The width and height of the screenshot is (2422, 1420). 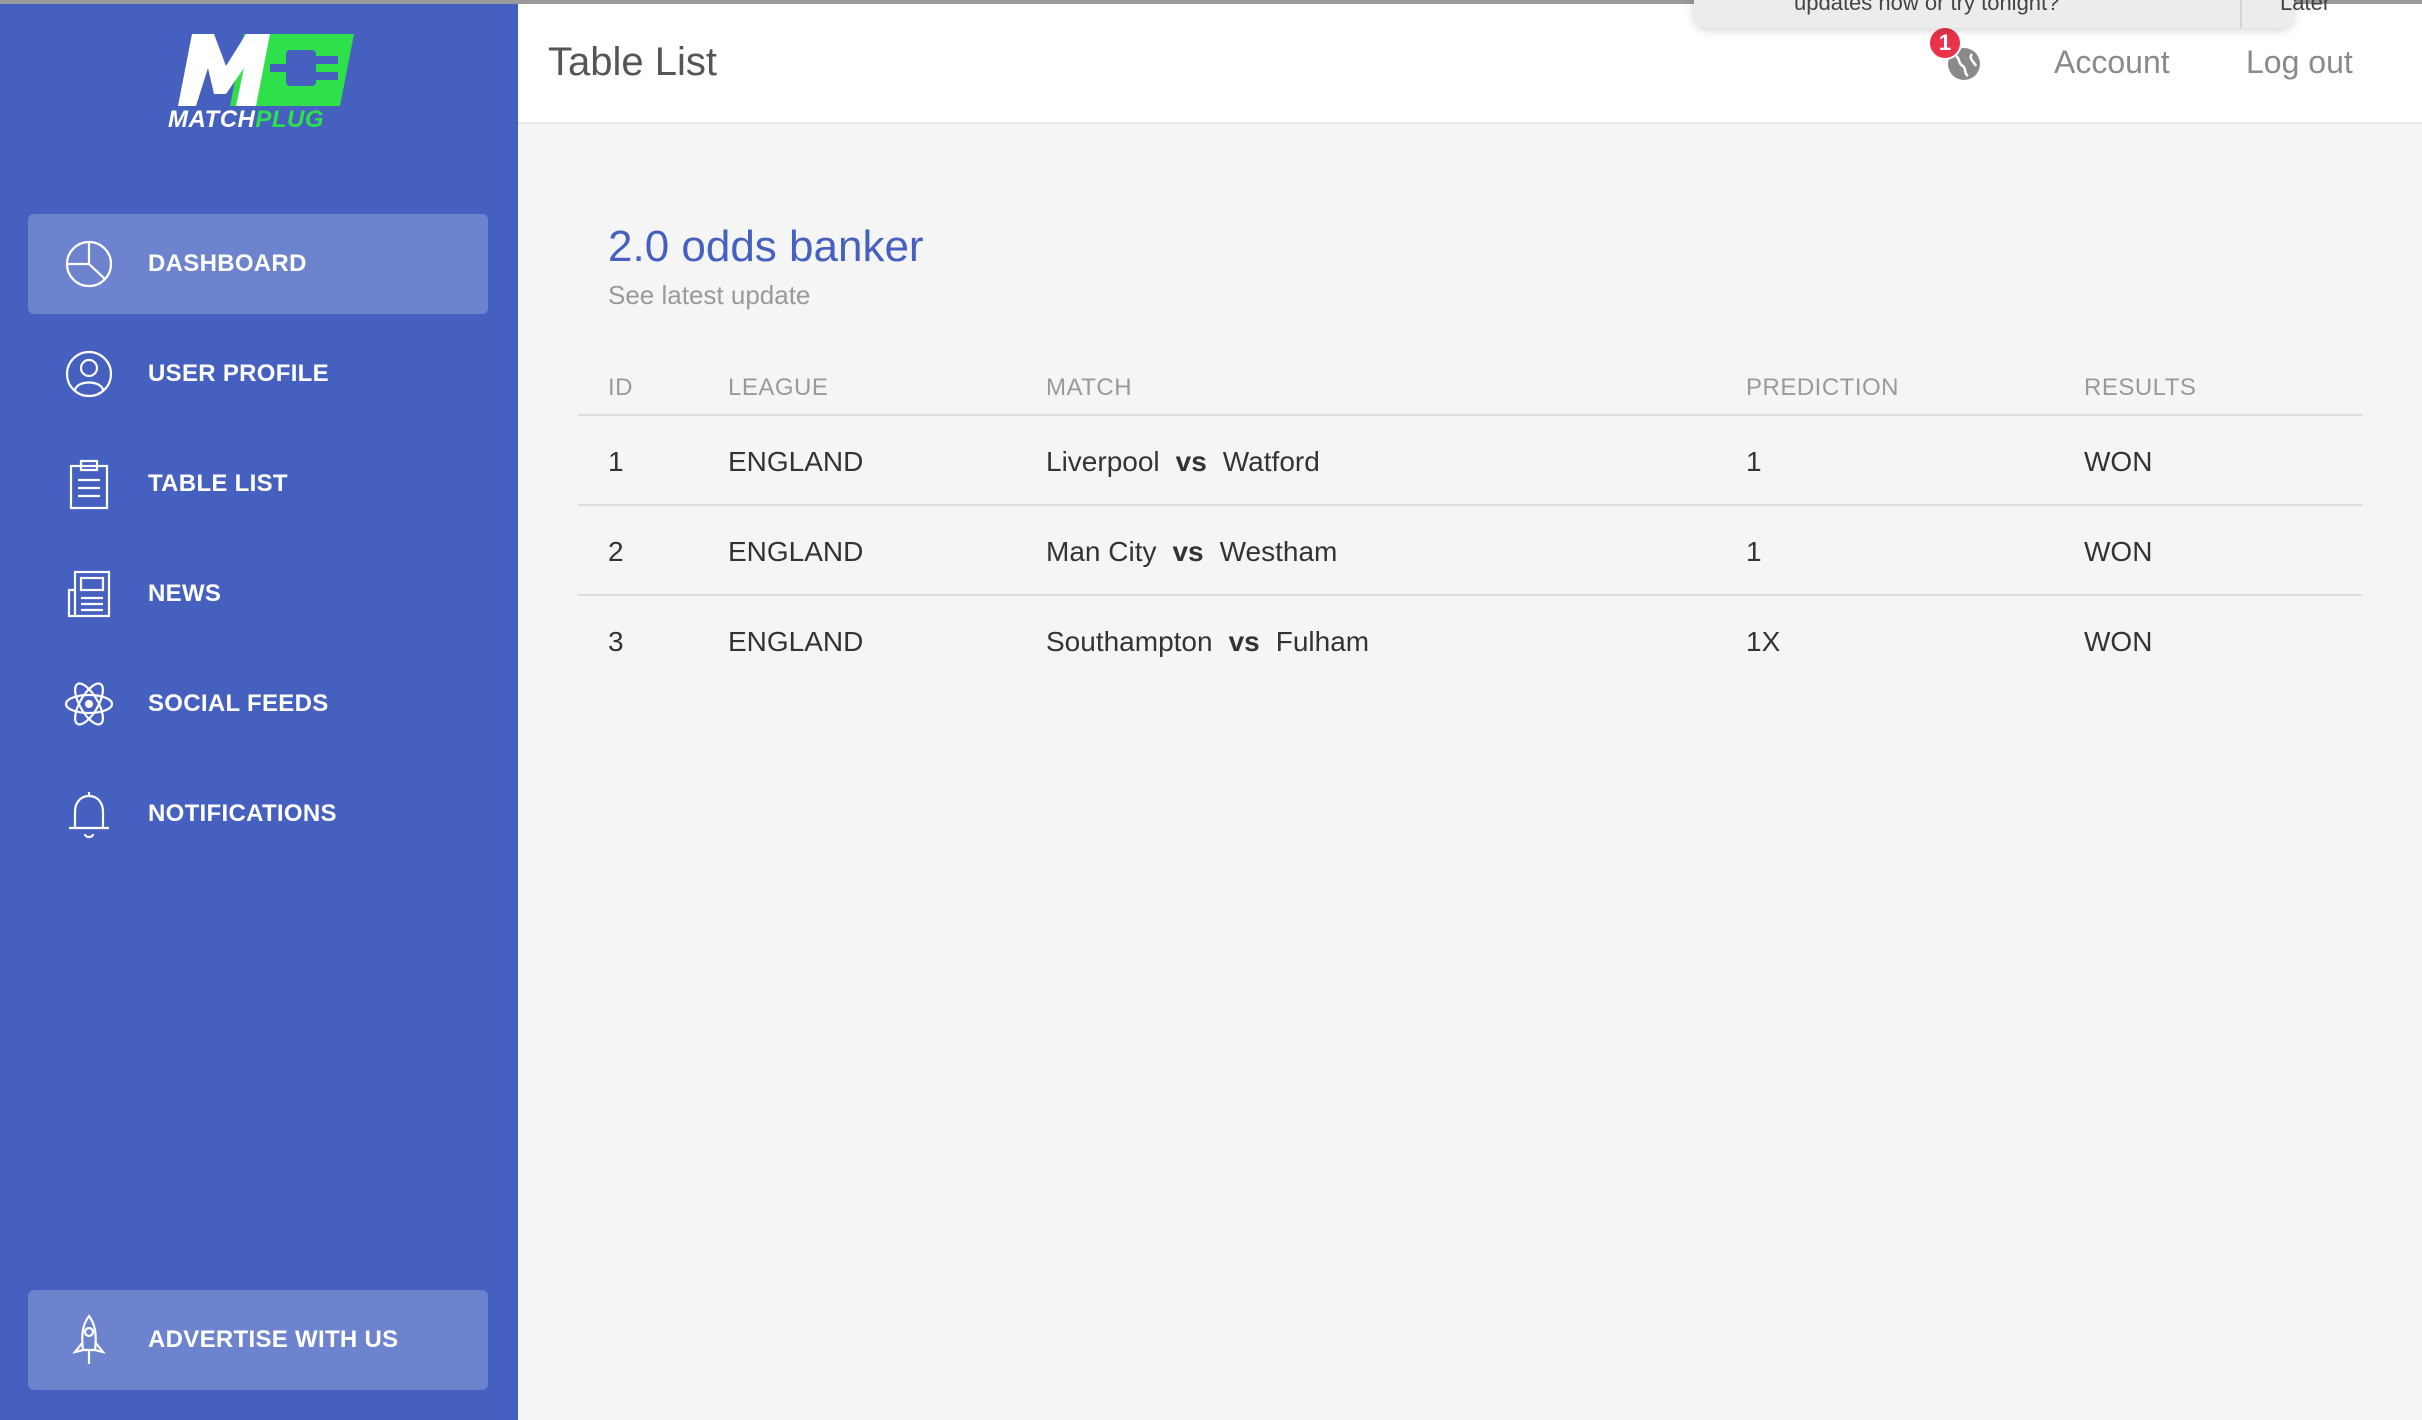 I want to click on update-prompt-popup: updates now or try tonight? Later, so click(x=2012, y=14).